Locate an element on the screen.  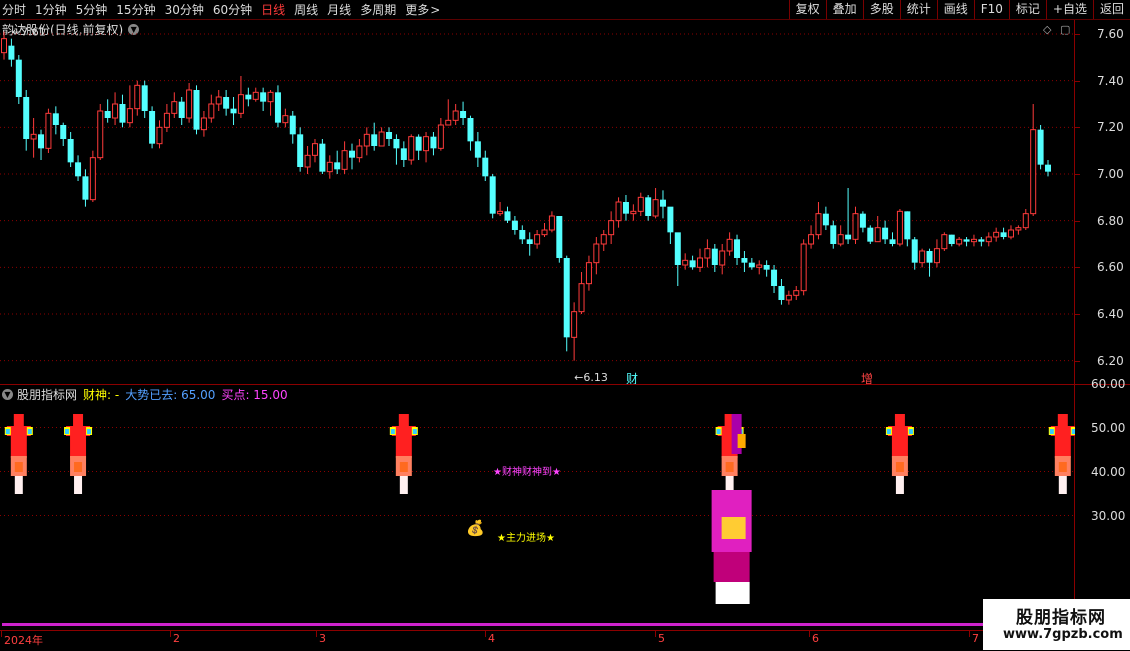
action-button: +自选 is located at coordinates (1069, 9).